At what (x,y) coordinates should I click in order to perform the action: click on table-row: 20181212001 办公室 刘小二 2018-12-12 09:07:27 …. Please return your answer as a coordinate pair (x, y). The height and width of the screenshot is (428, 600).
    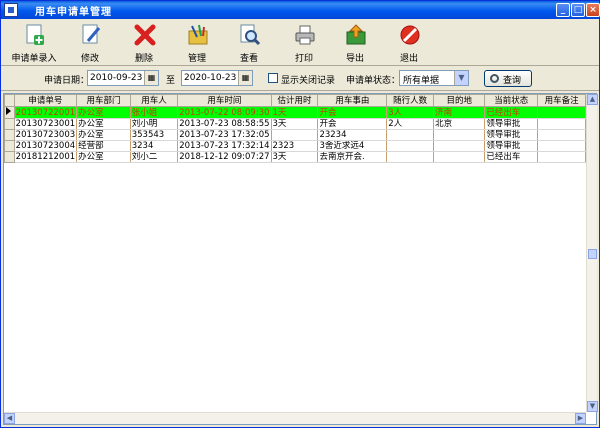
    Looking at the image, I should click on (295, 157).